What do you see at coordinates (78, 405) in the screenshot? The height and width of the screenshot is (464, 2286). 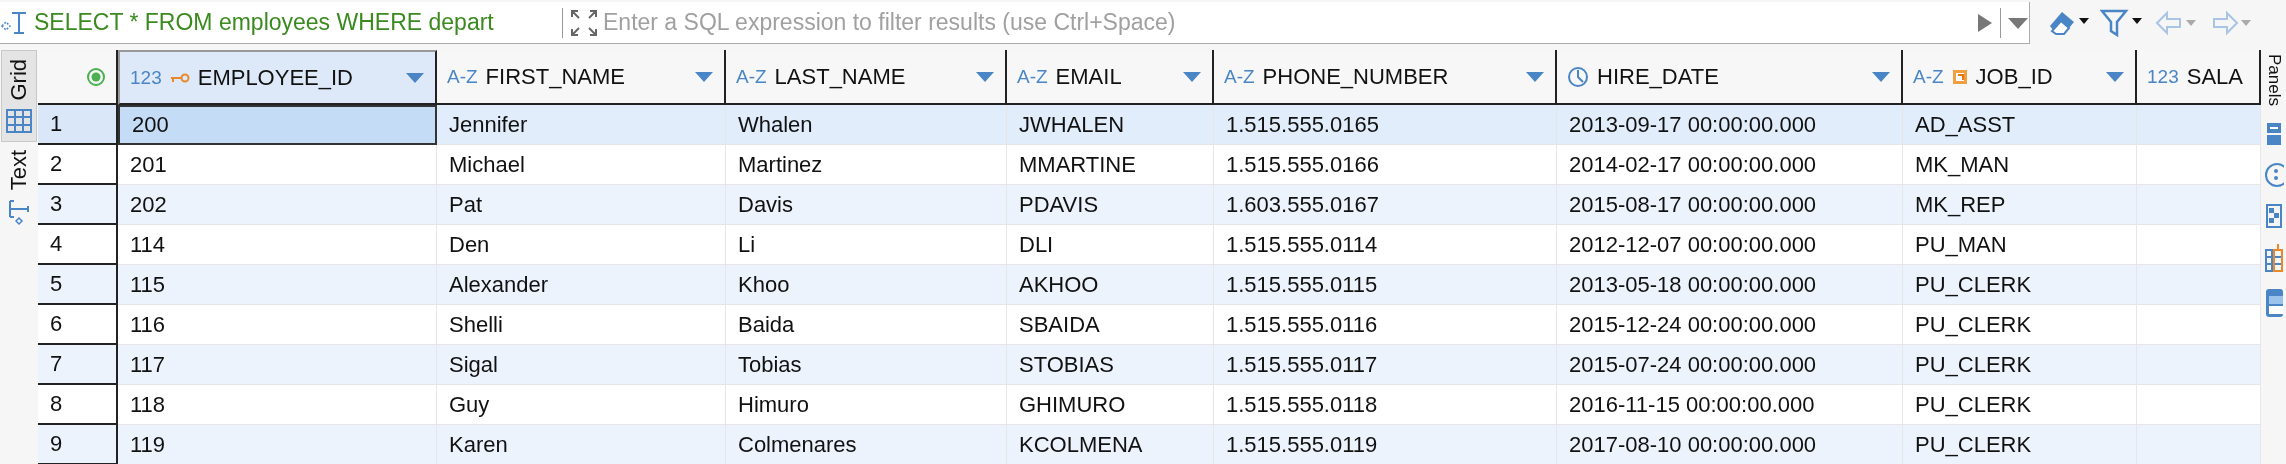 I see `row-number: 8` at bounding box center [78, 405].